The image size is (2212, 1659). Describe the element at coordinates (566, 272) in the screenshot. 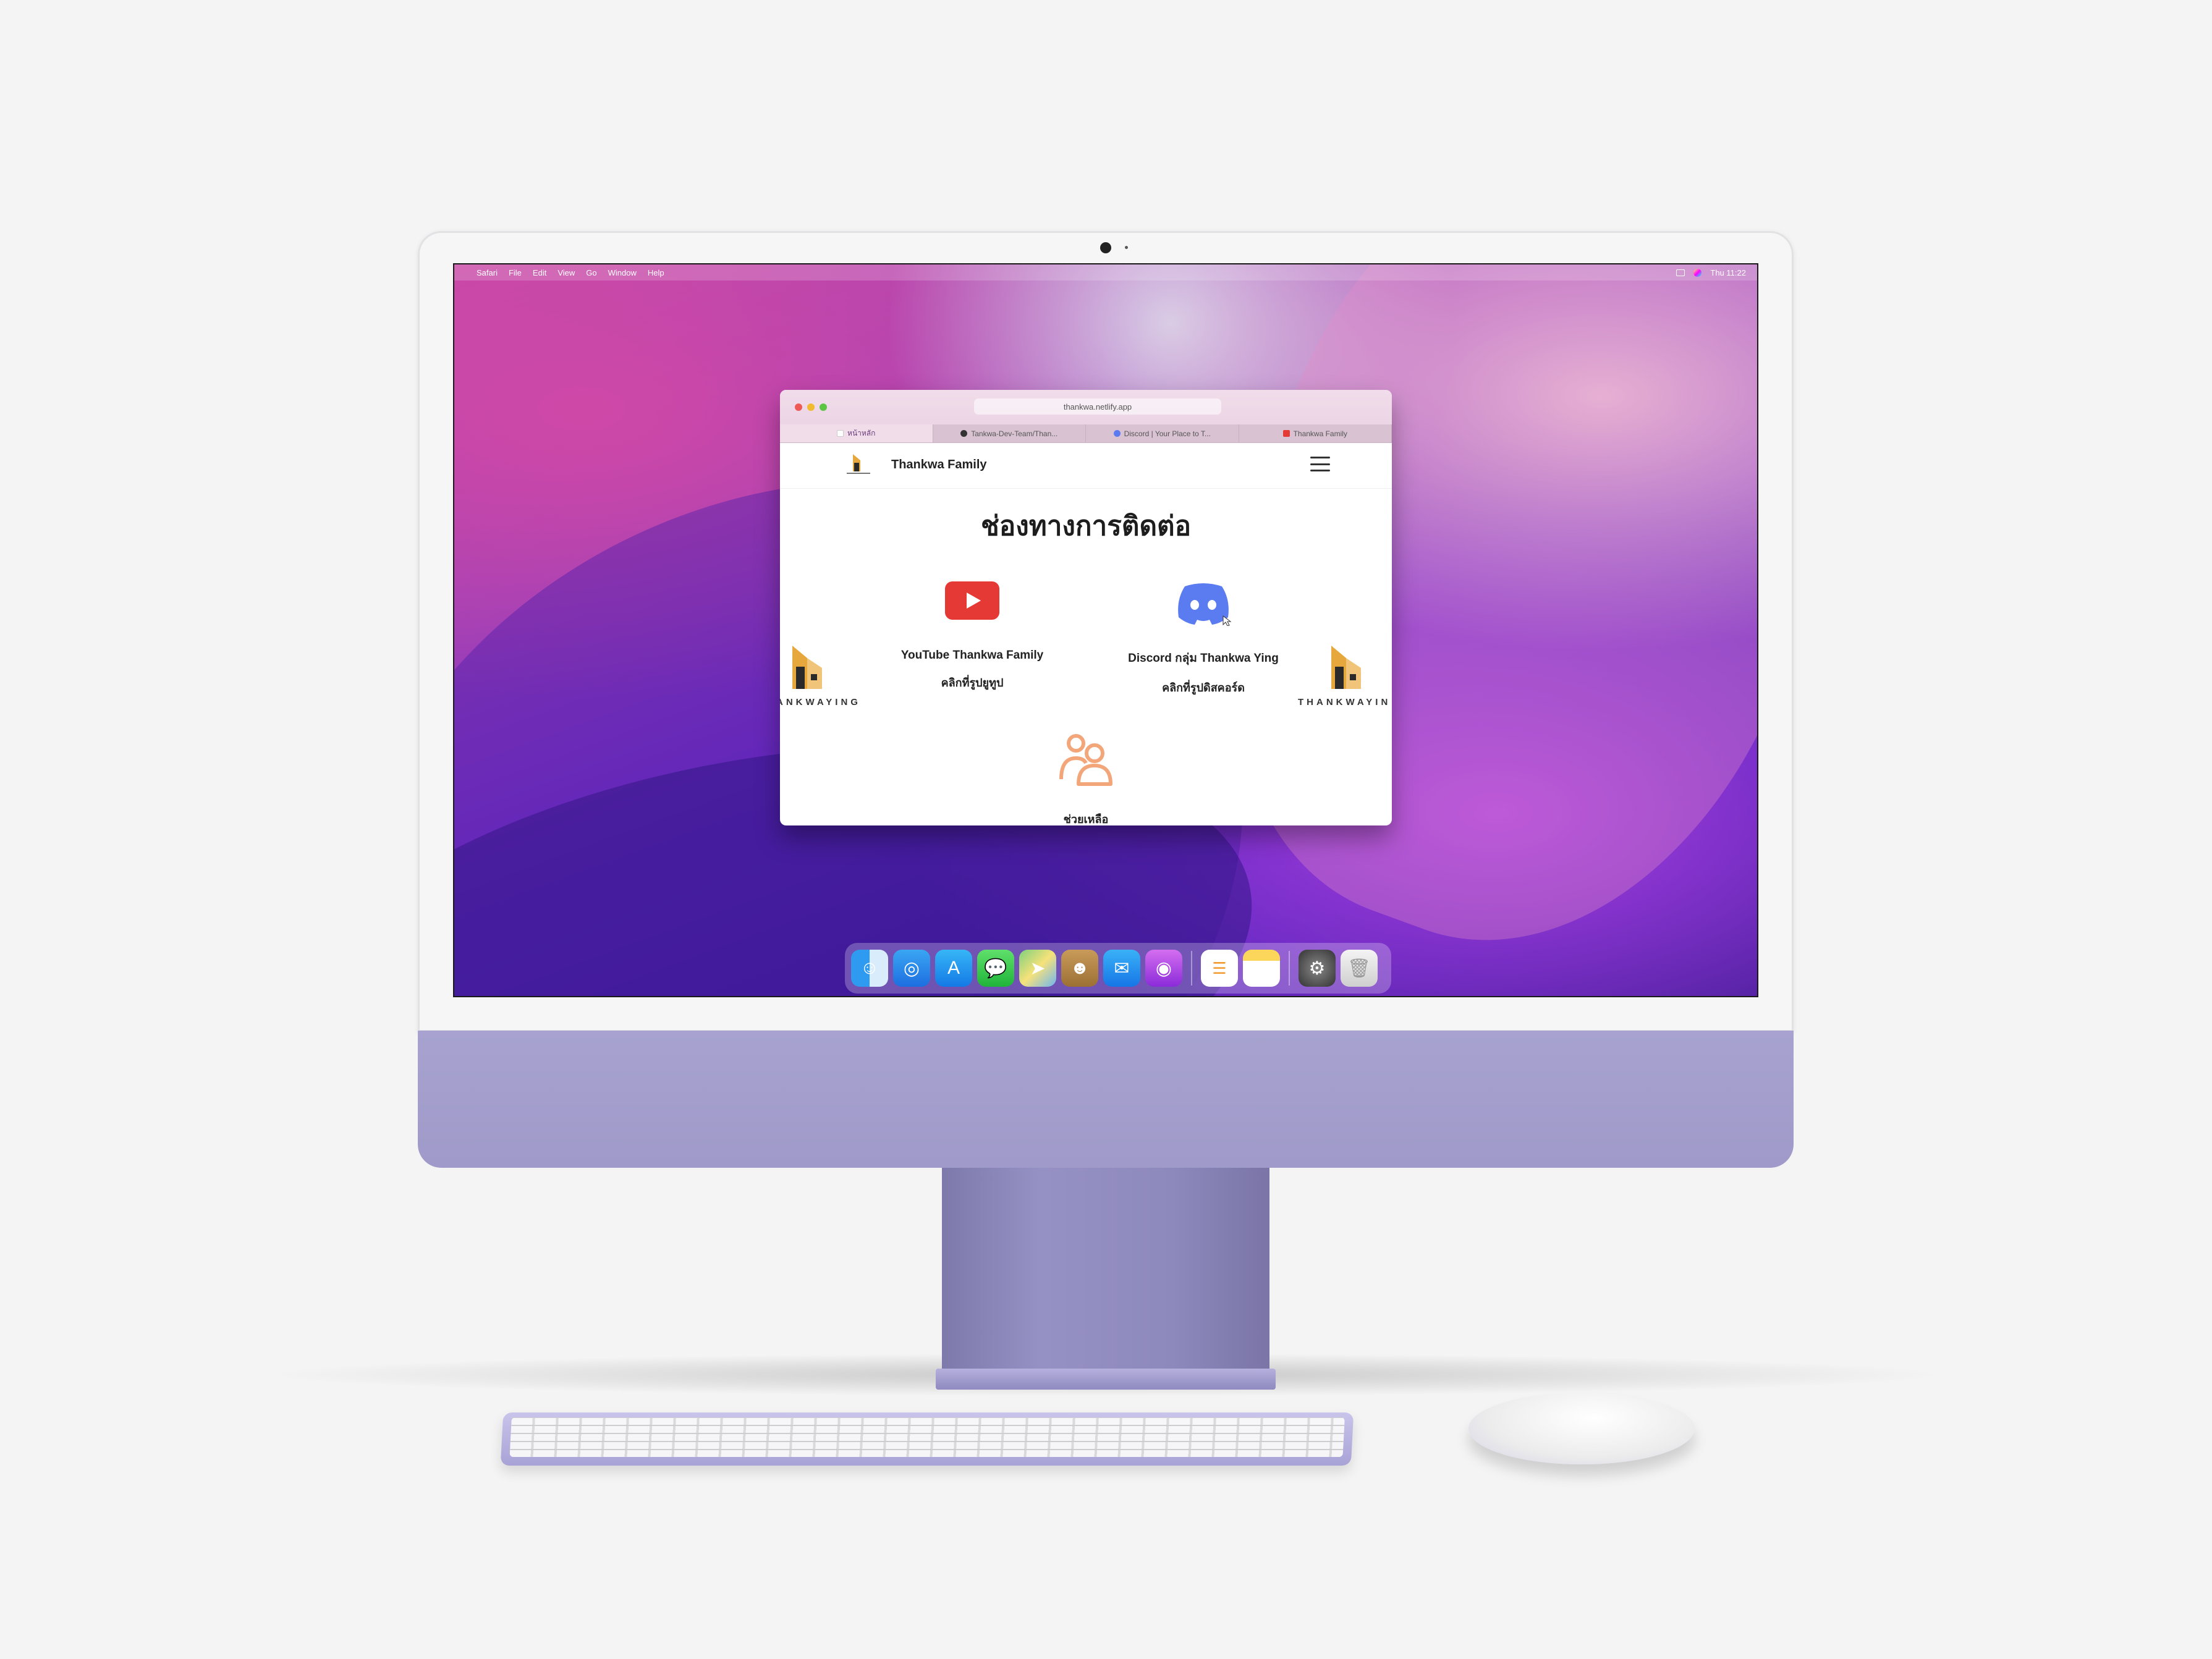

I see `menu-view: View` at that location.